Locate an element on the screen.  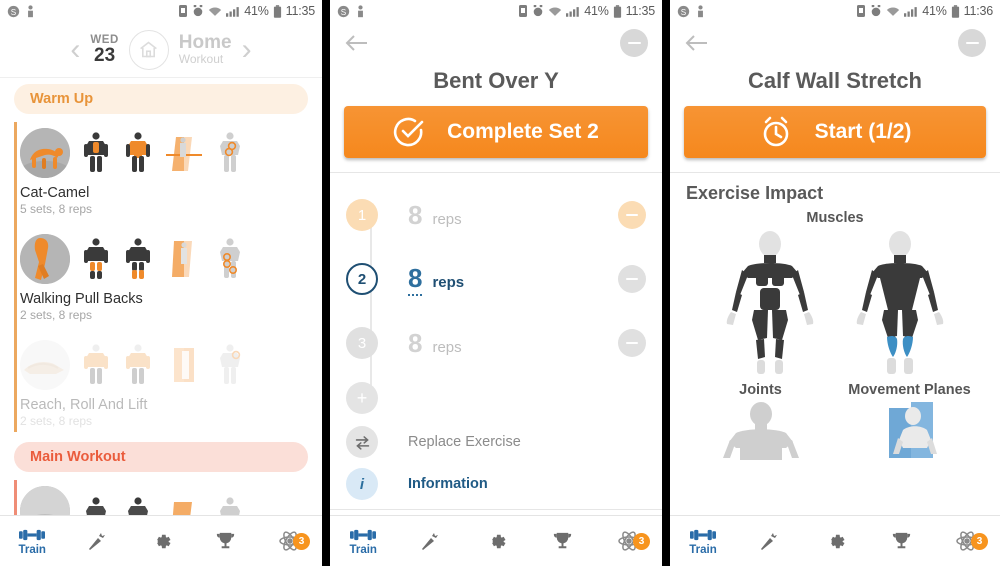
trophy-icon is located at coordinates (225, 540).